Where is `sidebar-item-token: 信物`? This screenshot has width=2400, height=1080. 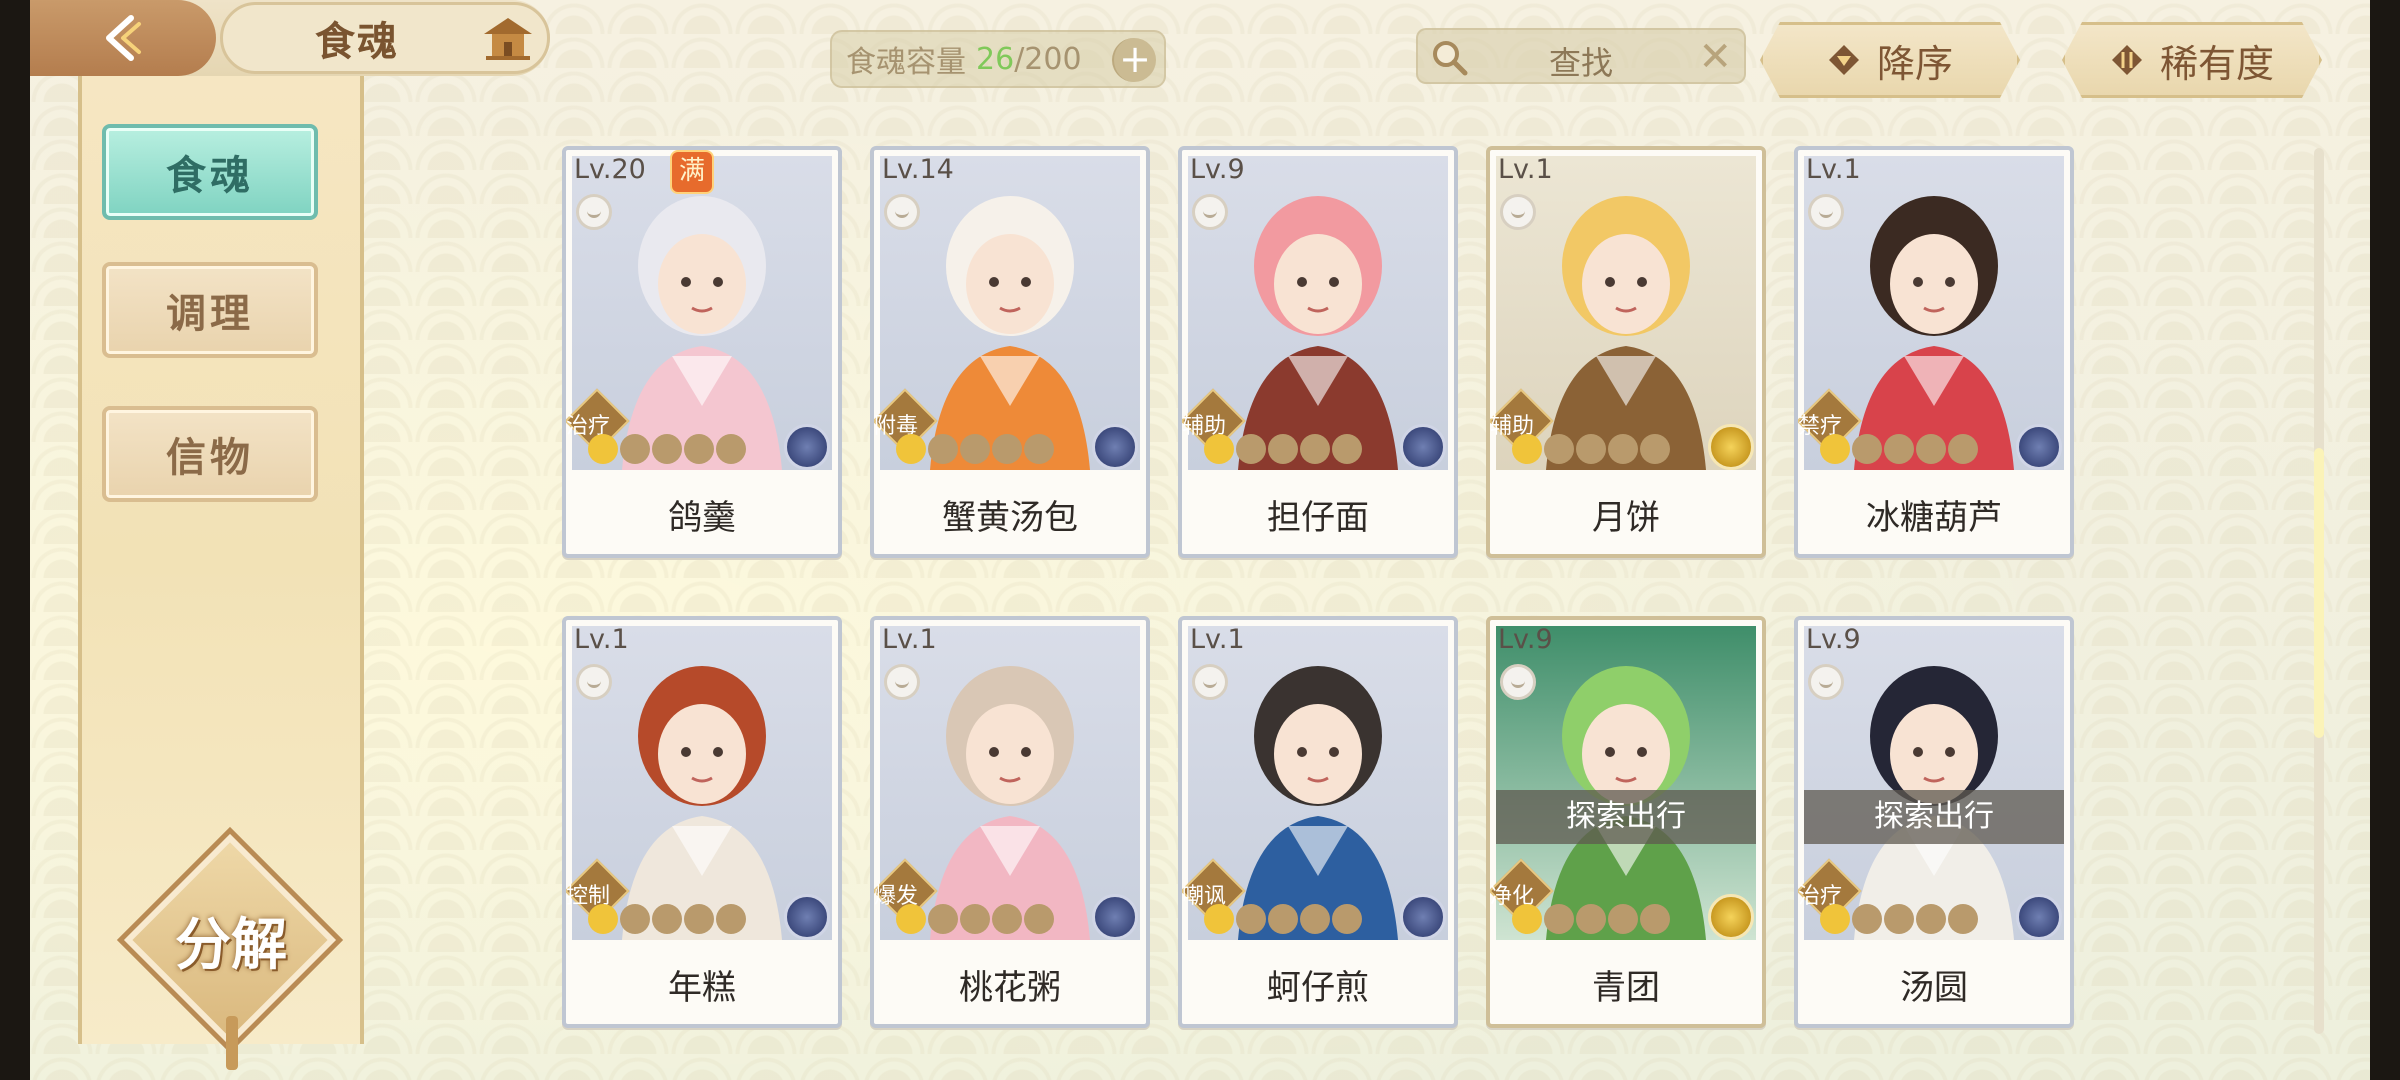 sidebar-item-token: 信物 is located at coordinates (210, 454).